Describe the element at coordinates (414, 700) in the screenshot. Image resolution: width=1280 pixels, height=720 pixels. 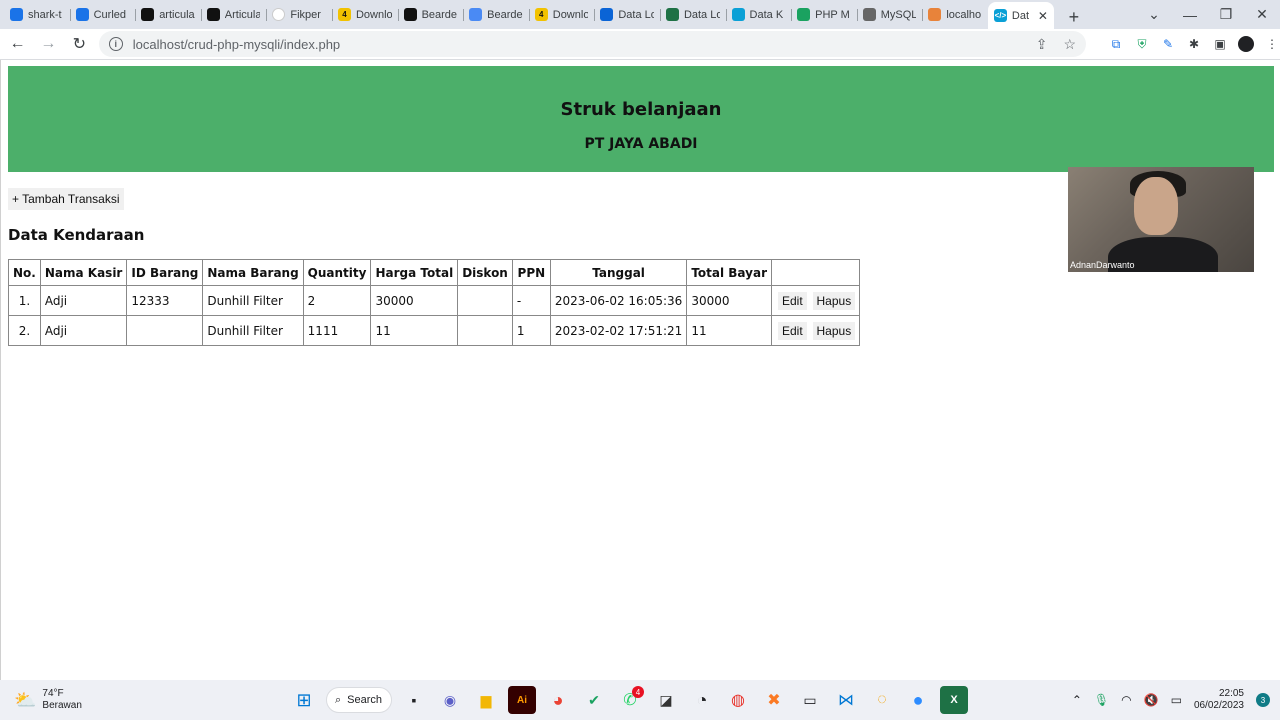
I see `task-view-icon: ▪` at that location.